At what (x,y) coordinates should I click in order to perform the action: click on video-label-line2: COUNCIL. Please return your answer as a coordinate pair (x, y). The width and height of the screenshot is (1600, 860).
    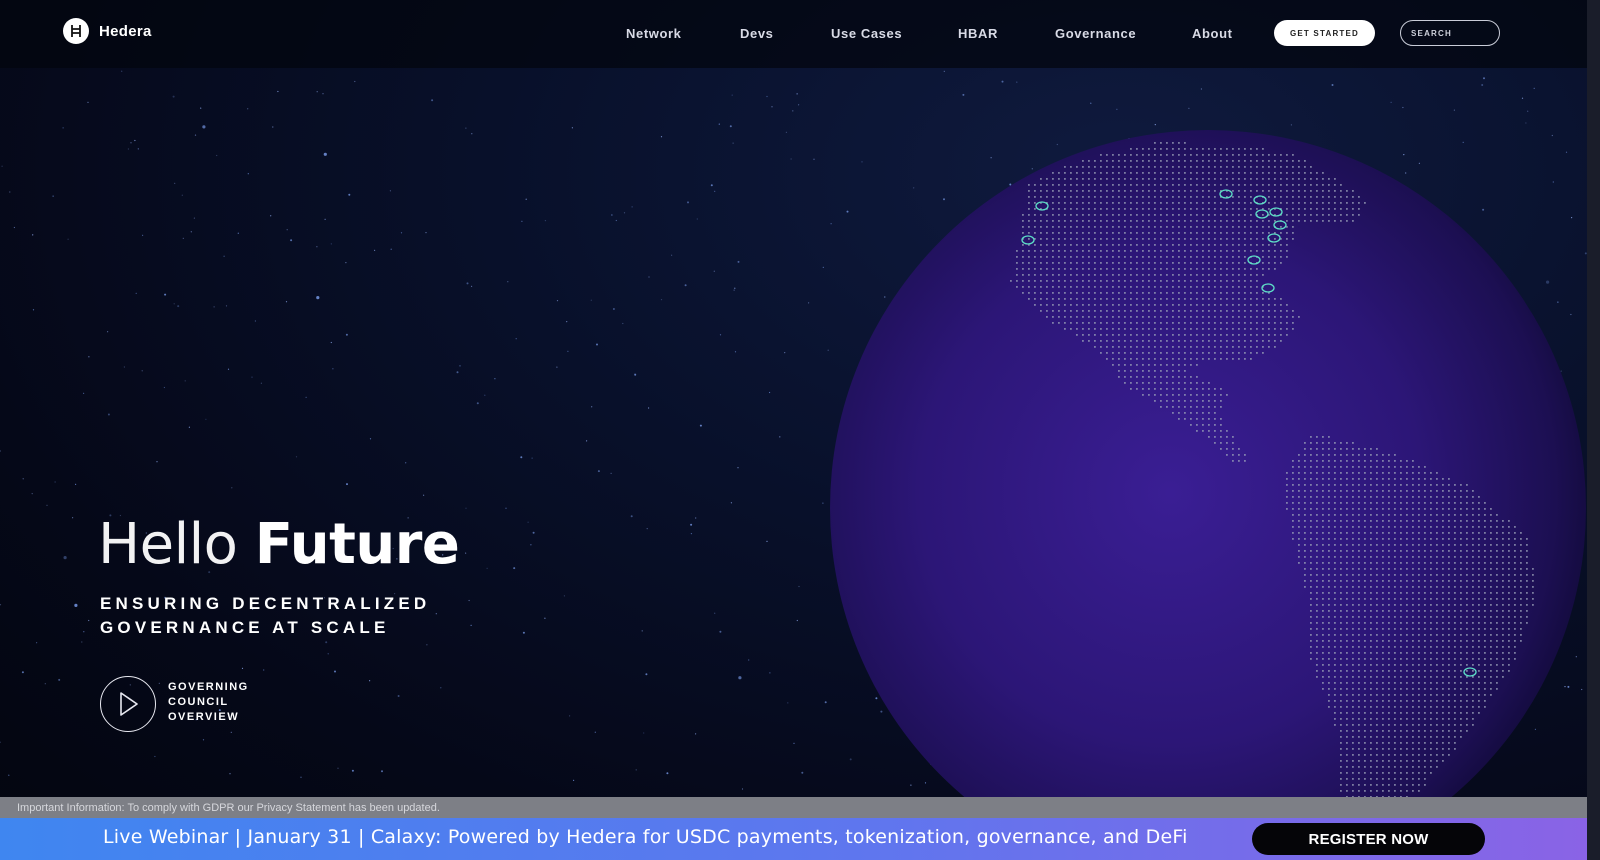
    Looking at the image, I should click on (198, 702).